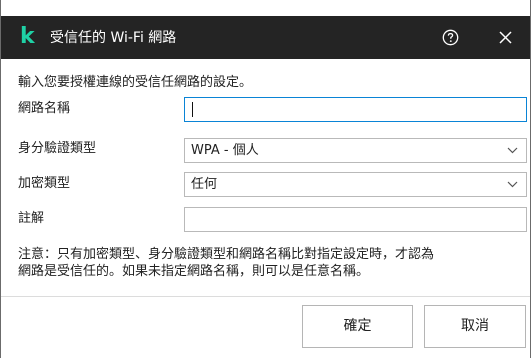 Image resolution: width=531 pixels, height=358 pixels. Describe the element at coordinates (31, 218) in the screenshot. I see `comment-label: 註解` at that location.